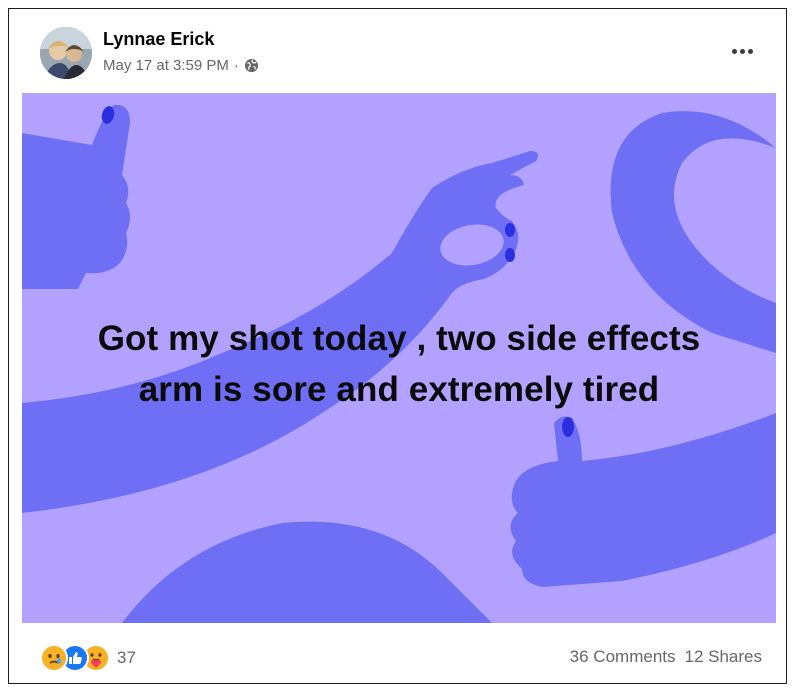 The image size is (796, 694). What do you see at coordinates (397, 52) in the screenshot?
I see `post-header: Lynnae Erick May 17 at 3:59 PM ·` at bounding box center [397, 52].